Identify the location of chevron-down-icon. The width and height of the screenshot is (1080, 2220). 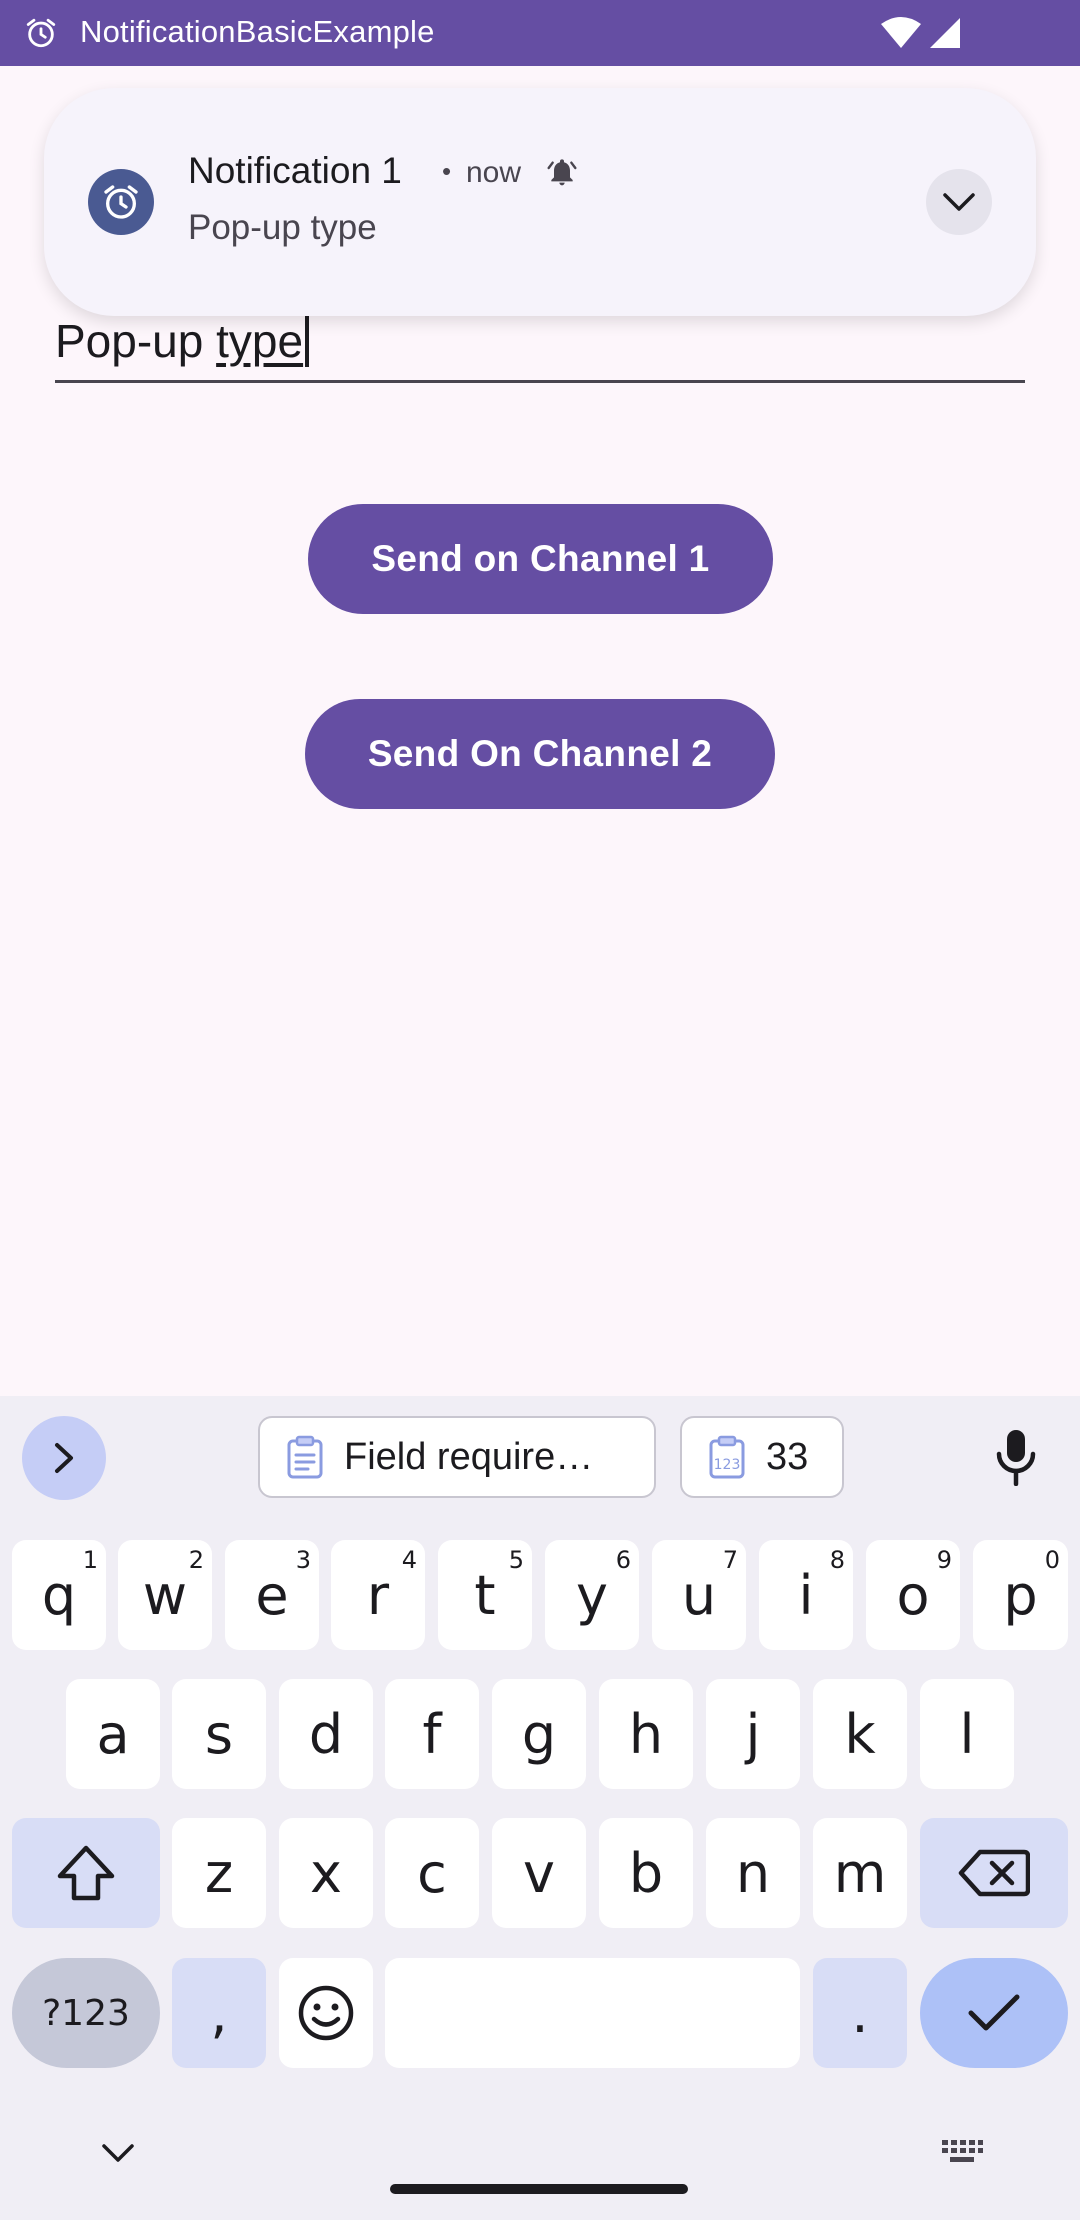
(959, 202).